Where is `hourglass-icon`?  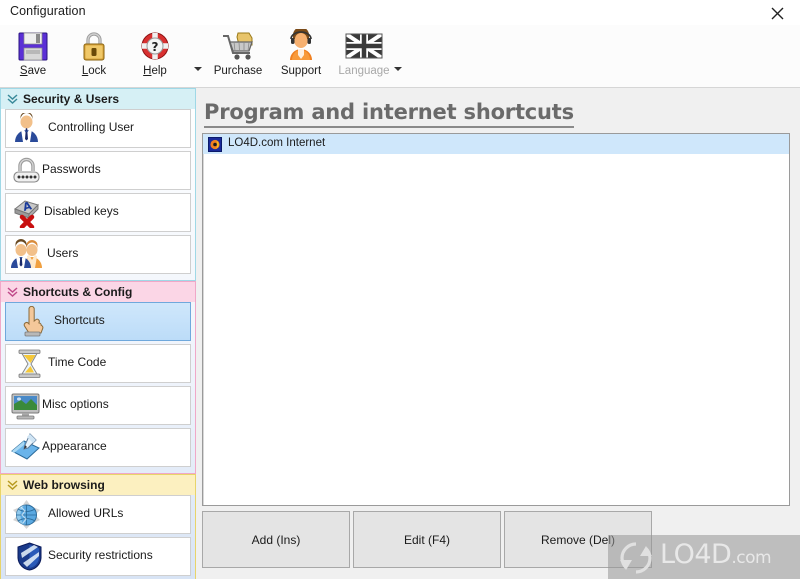 hourglass-icon is located at coordinates (29, 363).